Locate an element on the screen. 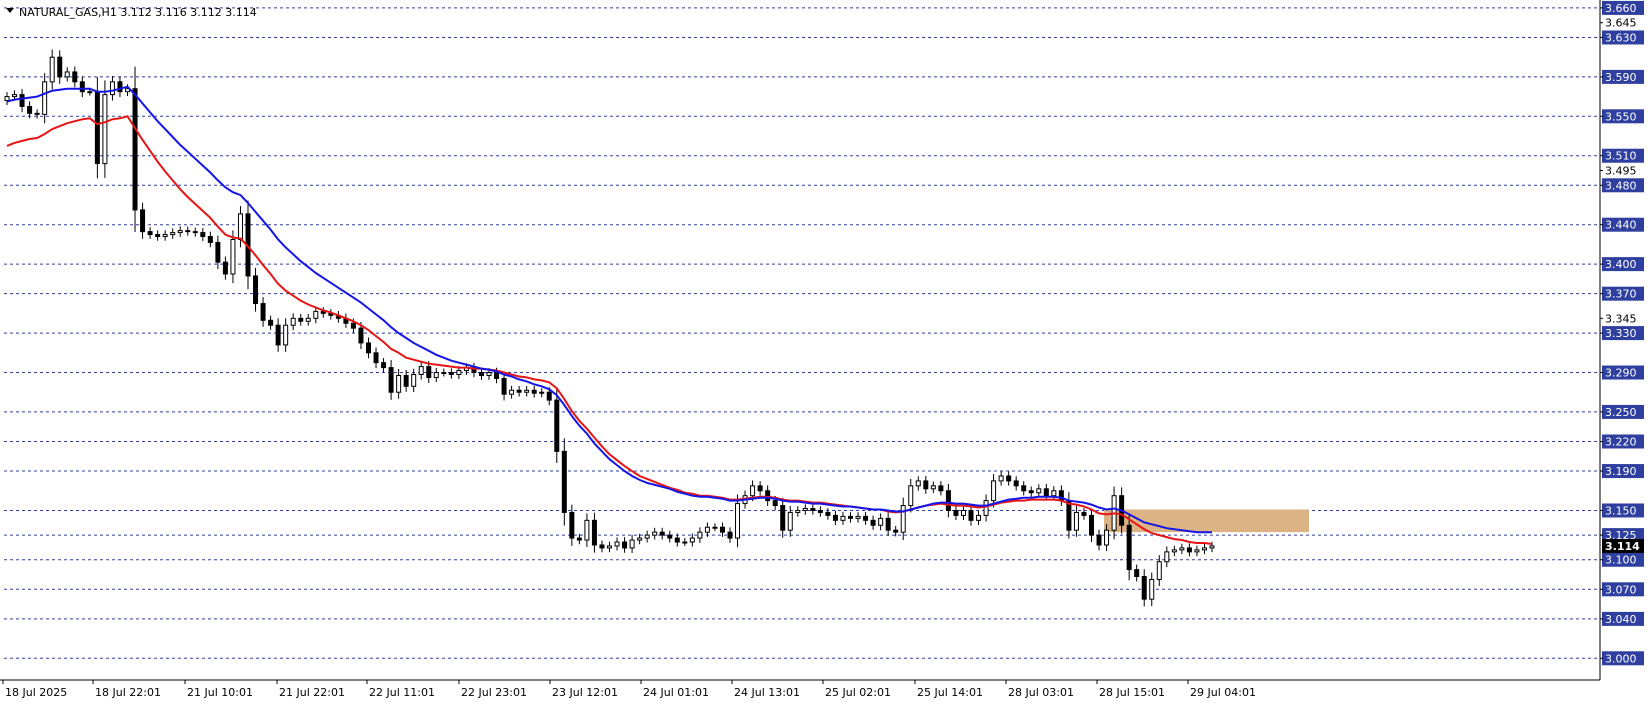  y-tick-label-10: 3.370 is located at coordinates (1621, 294).